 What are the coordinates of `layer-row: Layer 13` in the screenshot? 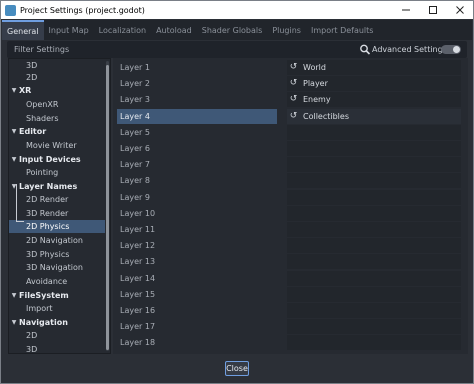 It's located at (290, 262).